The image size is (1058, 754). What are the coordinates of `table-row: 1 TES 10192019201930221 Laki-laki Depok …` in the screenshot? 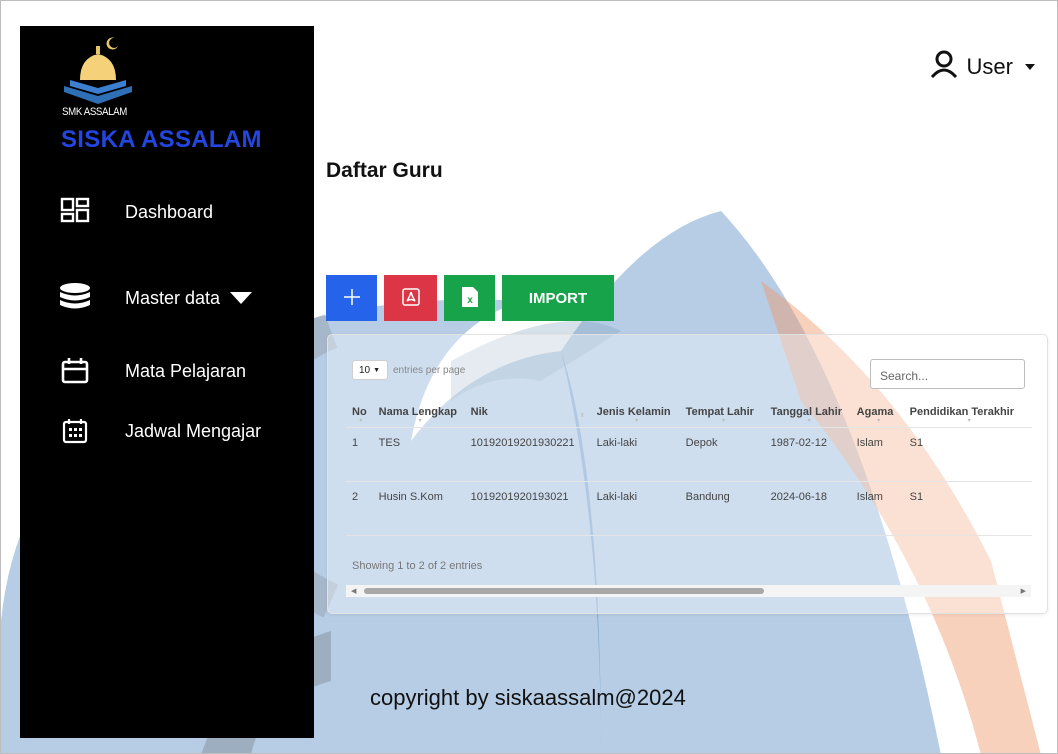 It's located at (689, 454).